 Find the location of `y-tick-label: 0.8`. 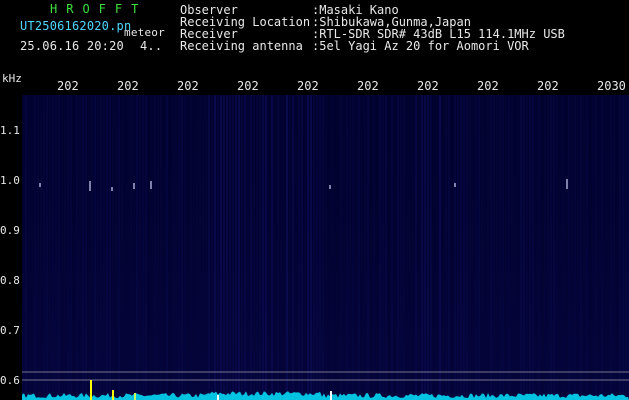

y-tick-label: 0.8 is located at coordinates (10, 280).